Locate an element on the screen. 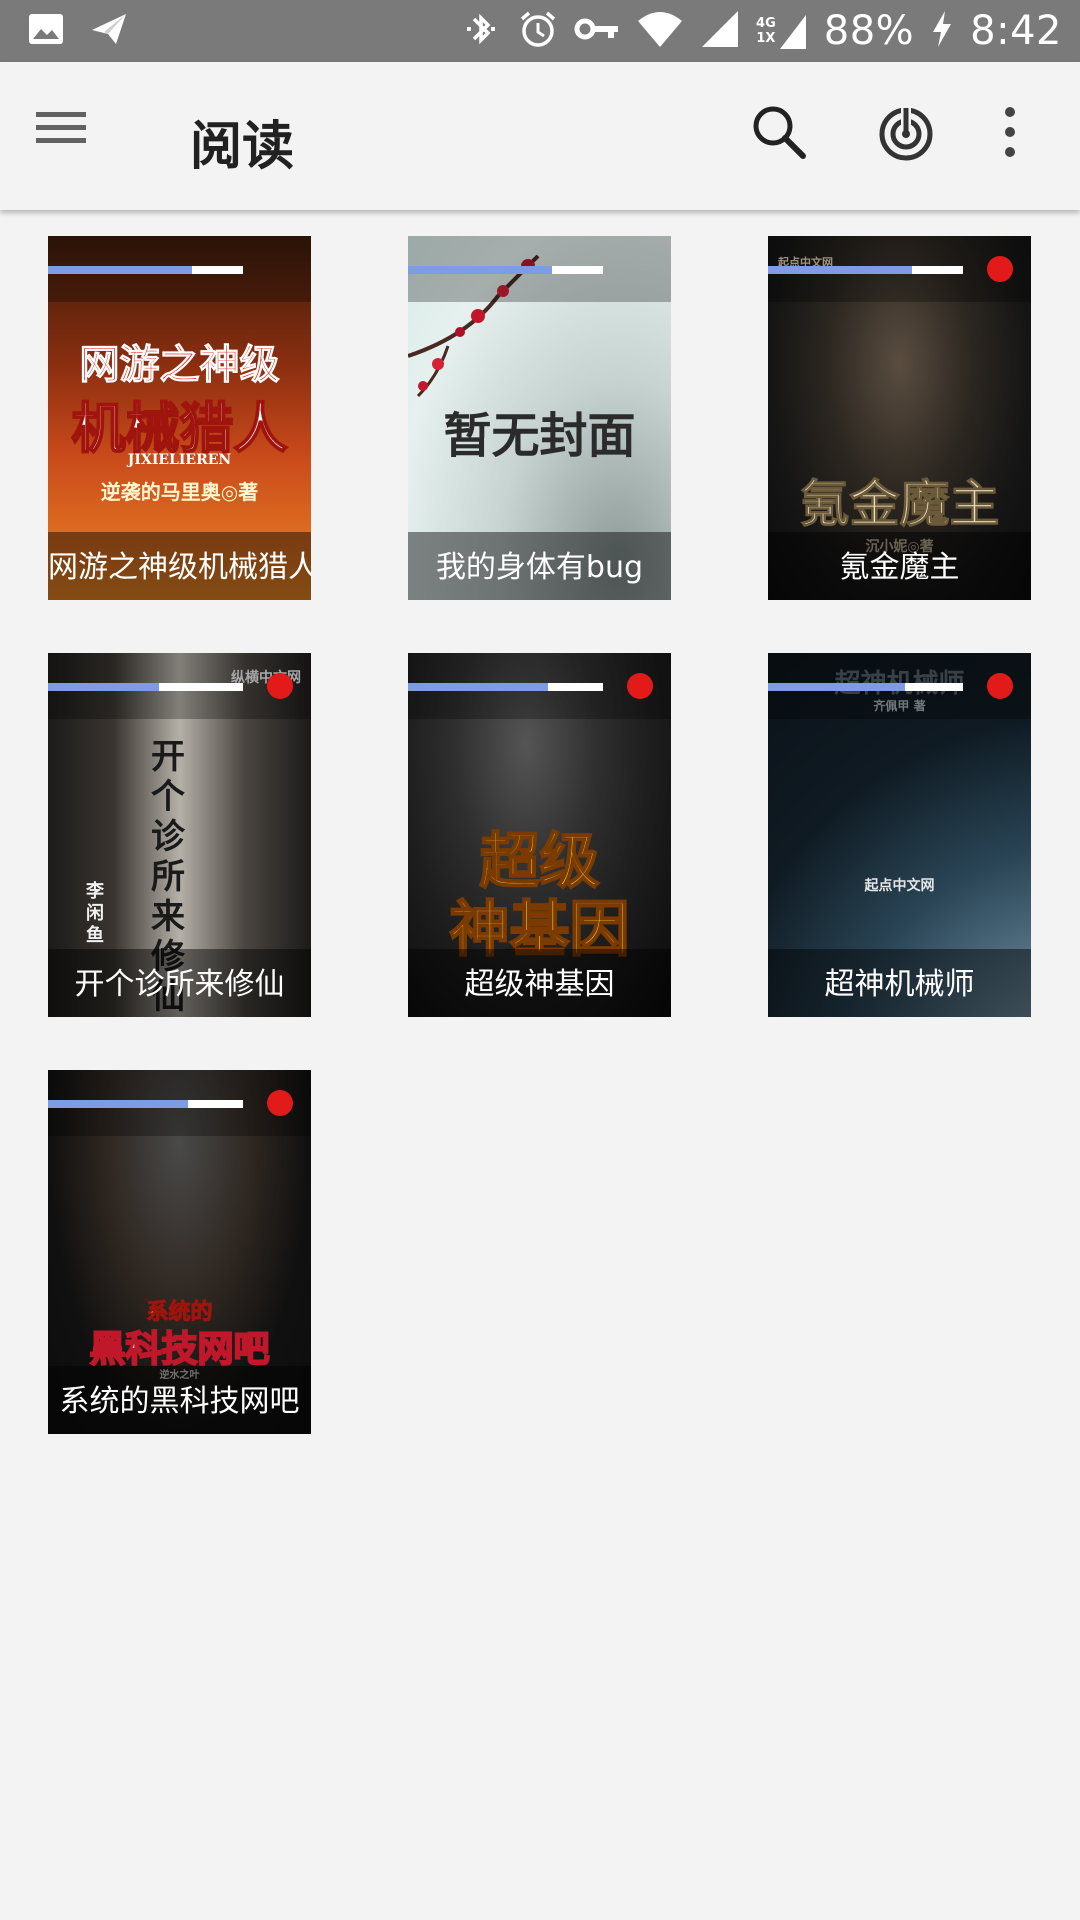 This screenshot has height=1920, width=1080. alarm-icon is located at coordinates (538, 31).